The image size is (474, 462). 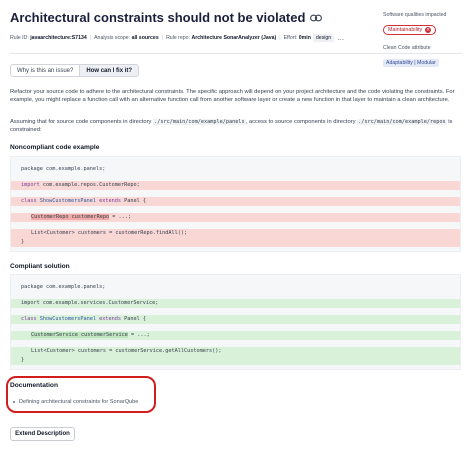 I want to click on code-line-removed: }, so click(x=235, y=242).